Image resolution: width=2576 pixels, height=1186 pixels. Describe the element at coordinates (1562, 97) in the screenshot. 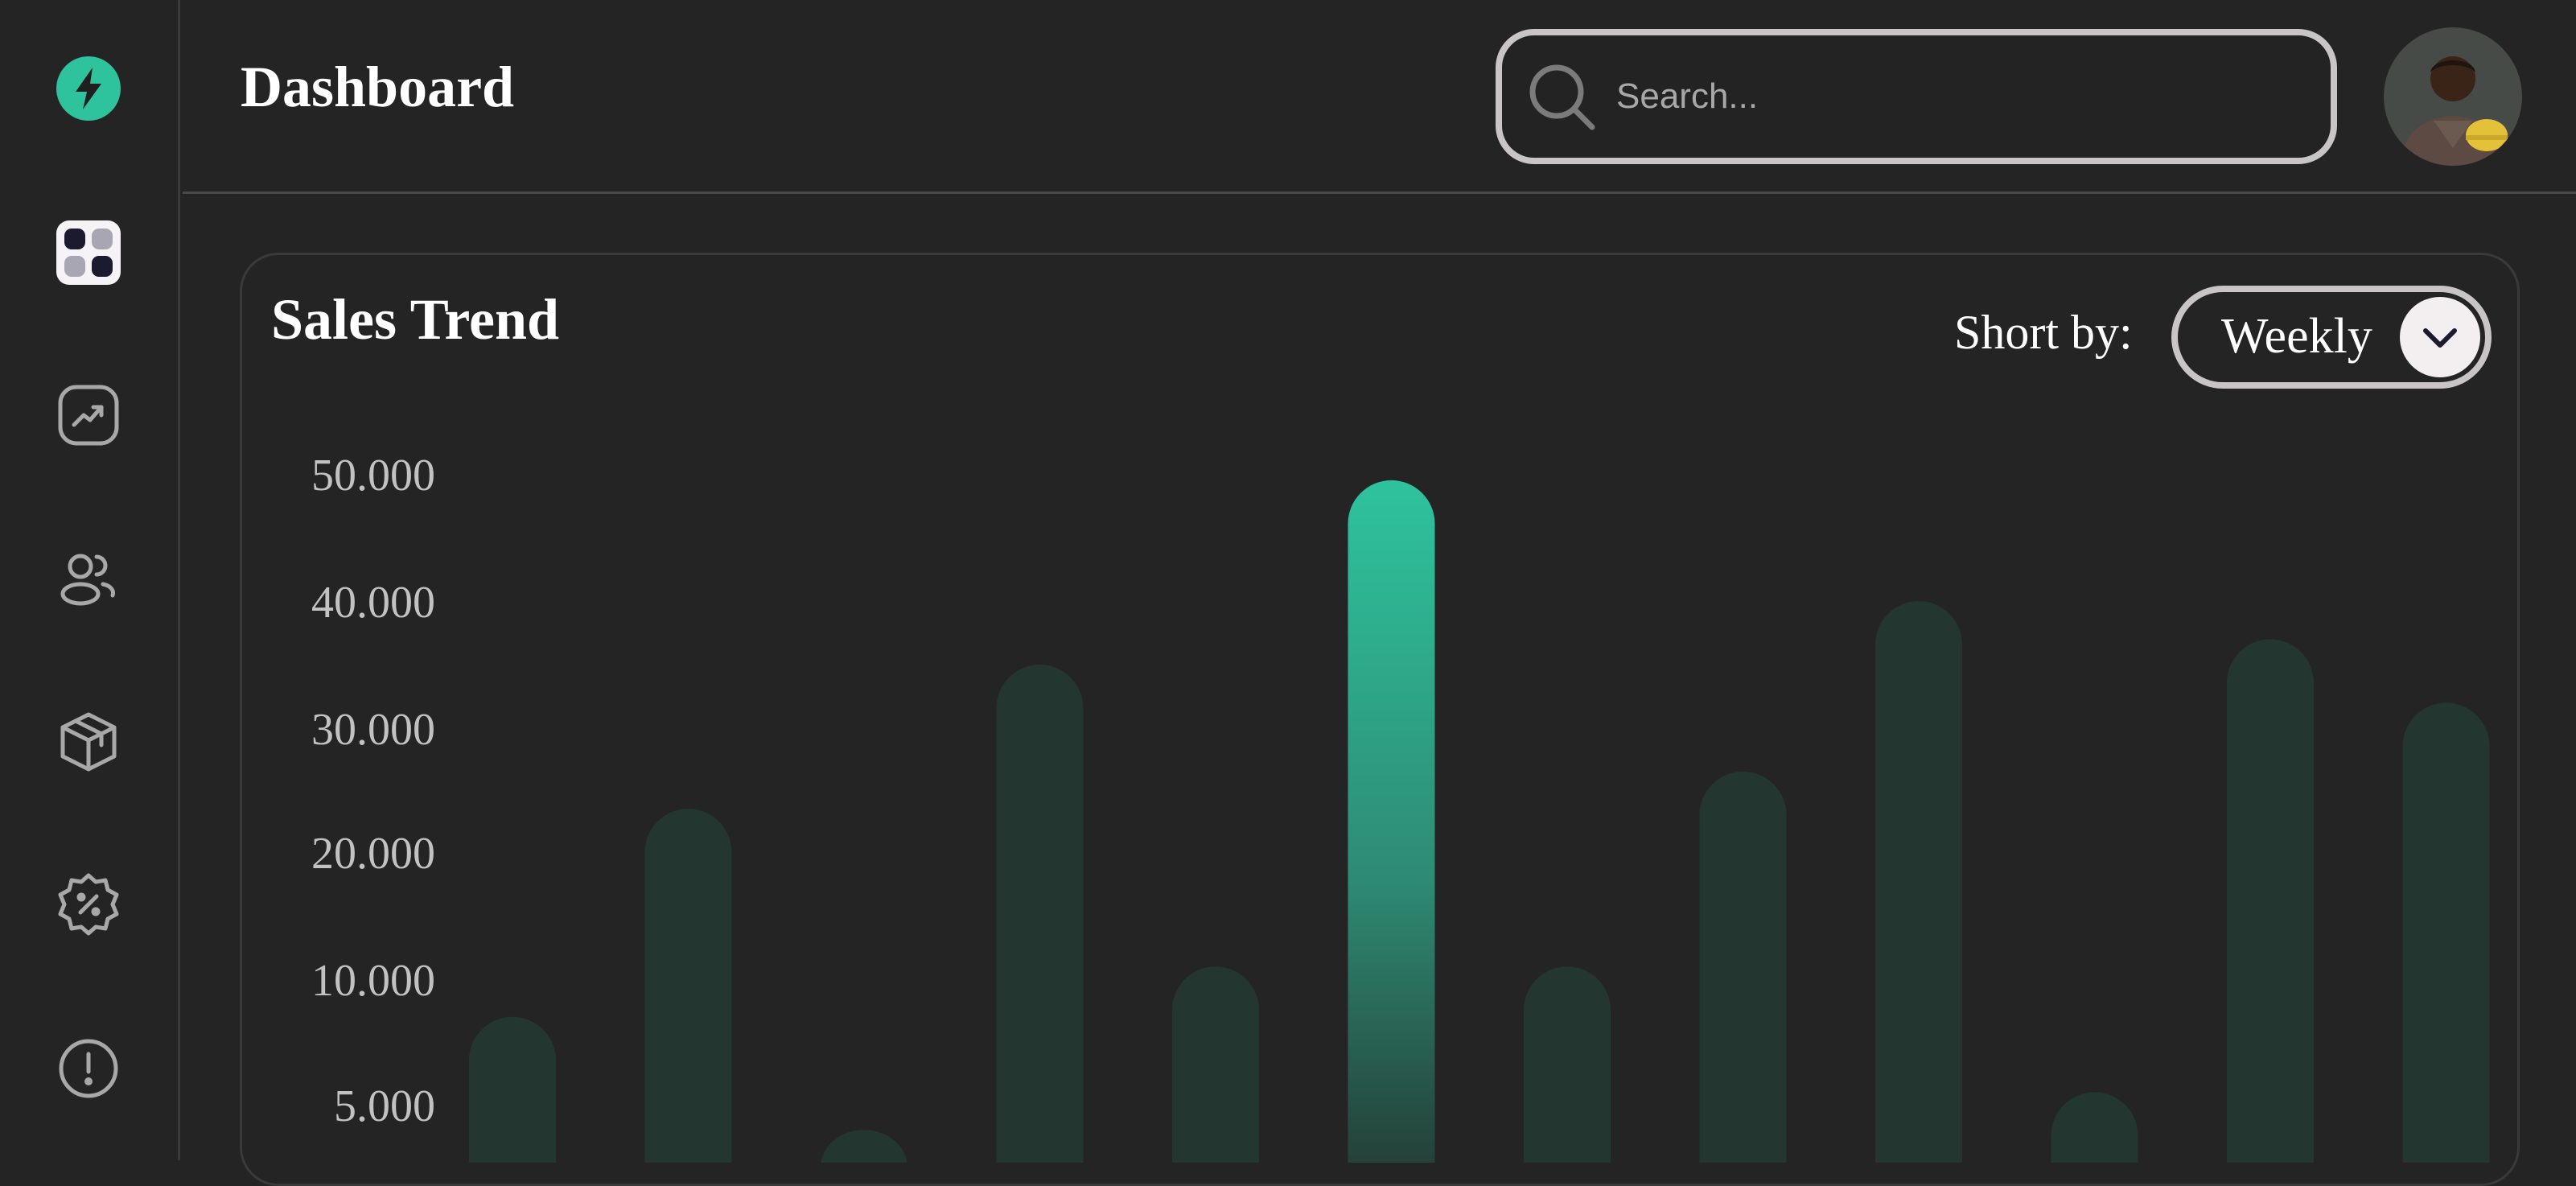

I see `search-icon` at that location.